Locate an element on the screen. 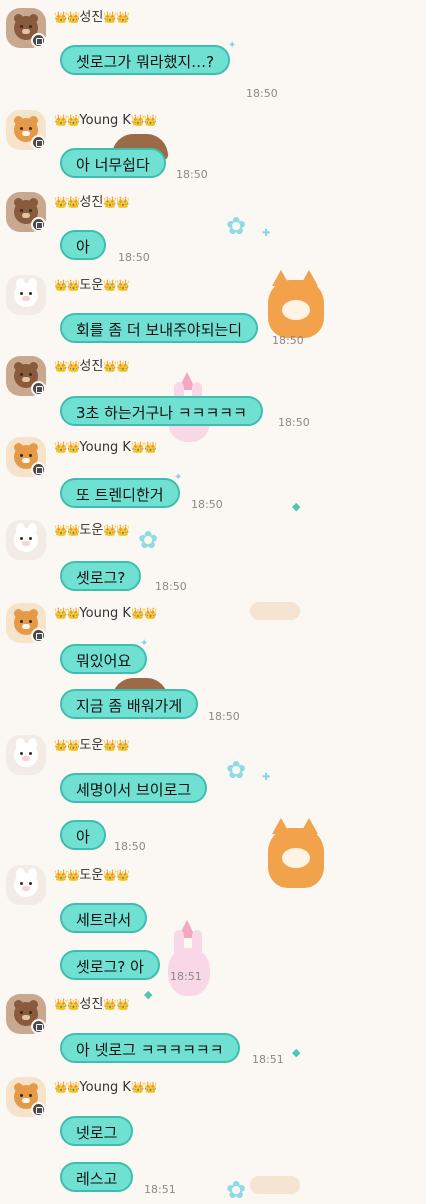  message-bubble: 세트라서 is located at coordinates (104, 918).